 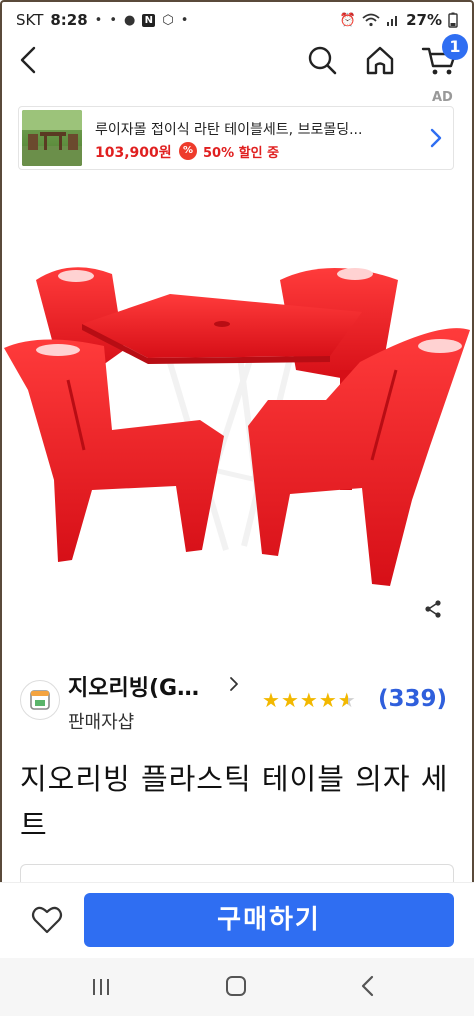 I want to click on status-bar: SKT 8:28 • • ● N ⬡ • ⏰ 27%, so click(x=237, y=20).